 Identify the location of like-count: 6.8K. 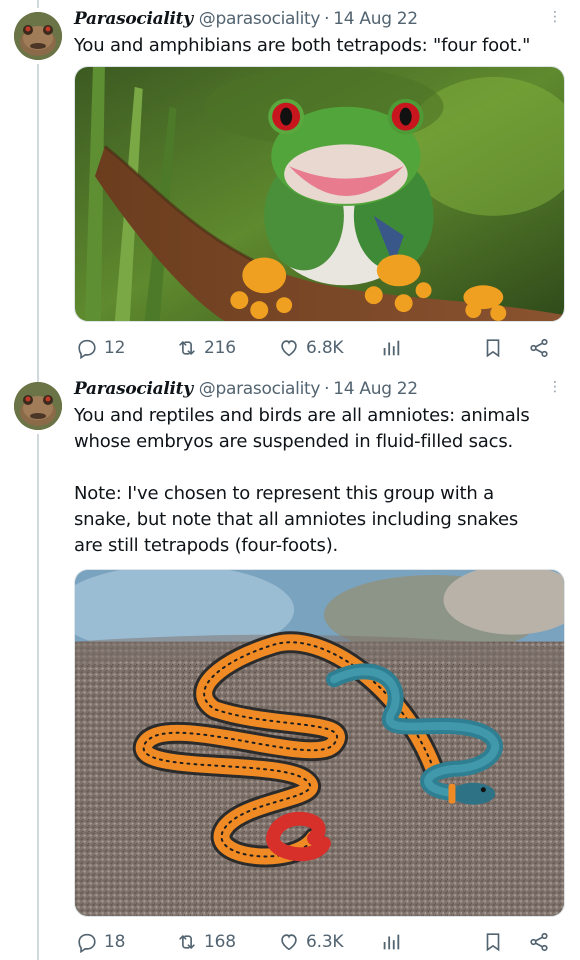
(325, 348).